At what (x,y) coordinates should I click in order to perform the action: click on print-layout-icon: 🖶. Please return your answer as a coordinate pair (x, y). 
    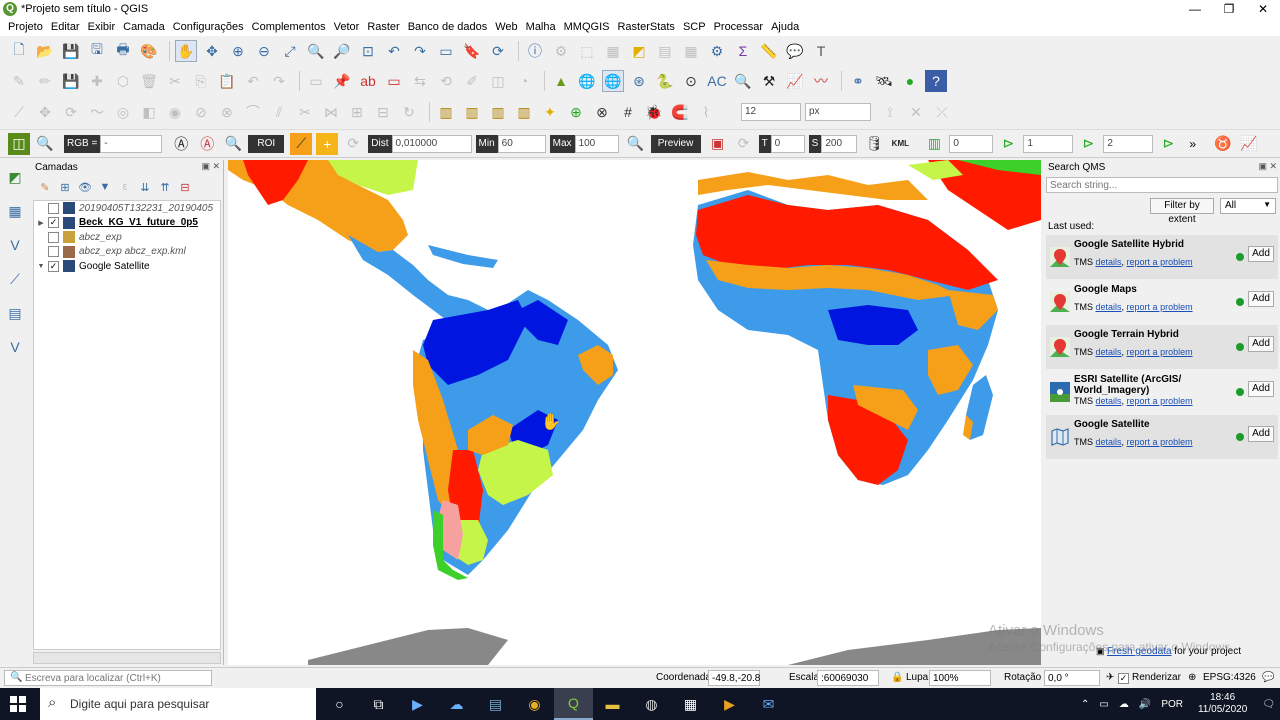
    Looking at the image, I should click on (123, 51).